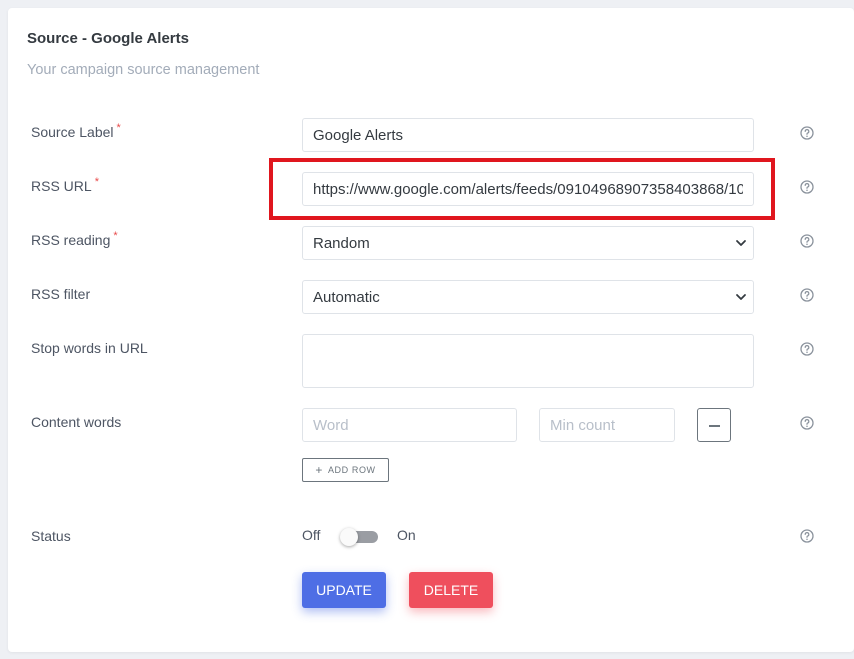  Describe the element at coordinates (74, 239) in the screenshot. I see `rss-reading-label: RSS reading *` at that location.